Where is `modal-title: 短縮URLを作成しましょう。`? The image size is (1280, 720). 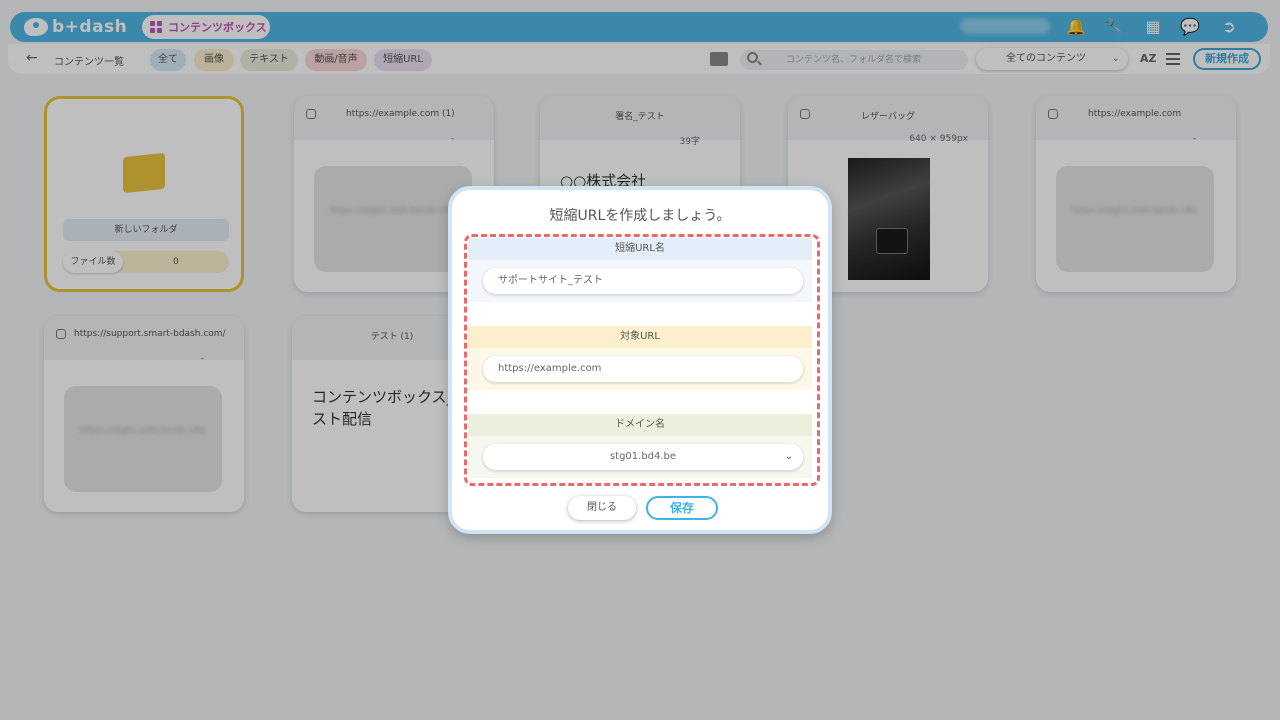
modal-title: 短縮URLを作成しましょう。 is located at coordinates (640, 216).